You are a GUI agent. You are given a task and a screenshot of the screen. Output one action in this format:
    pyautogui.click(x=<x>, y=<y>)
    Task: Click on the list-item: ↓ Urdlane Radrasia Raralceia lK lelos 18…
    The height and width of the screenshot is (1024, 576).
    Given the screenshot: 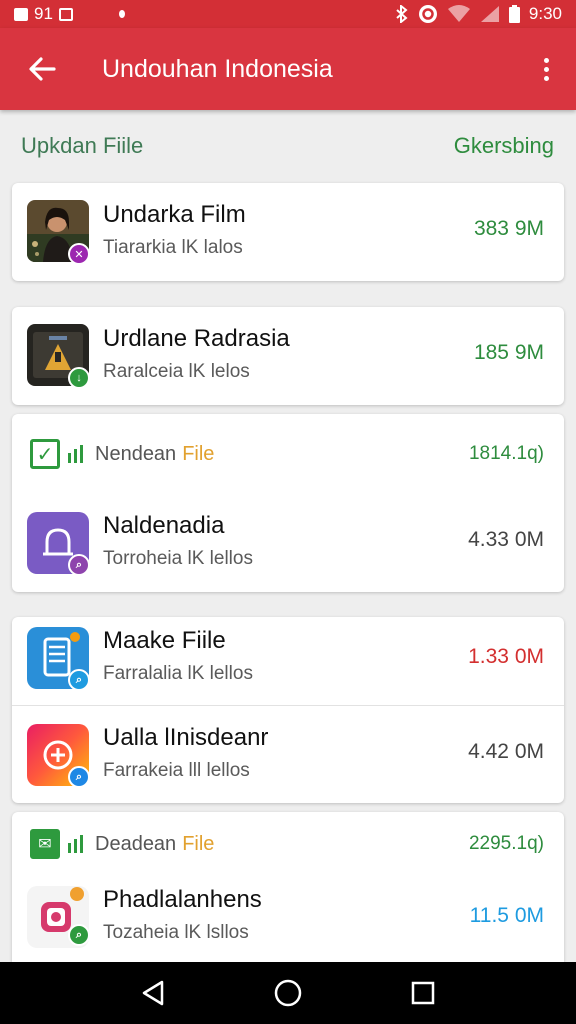 What is the action you would take?
    pyautogui.click(x=288, y=356)
    